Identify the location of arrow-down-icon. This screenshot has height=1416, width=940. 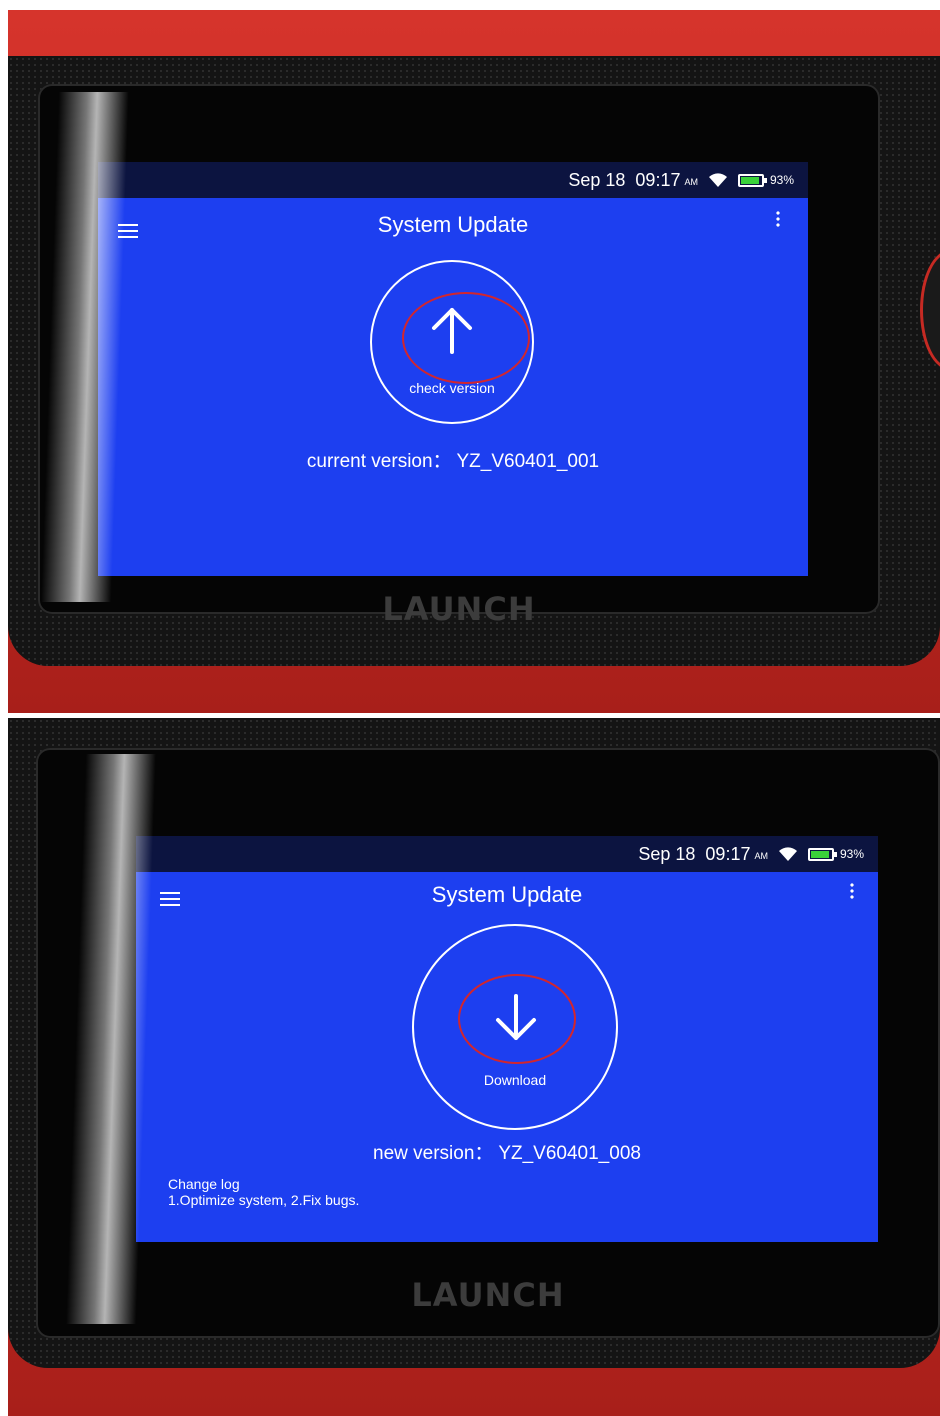
(516, 1017).